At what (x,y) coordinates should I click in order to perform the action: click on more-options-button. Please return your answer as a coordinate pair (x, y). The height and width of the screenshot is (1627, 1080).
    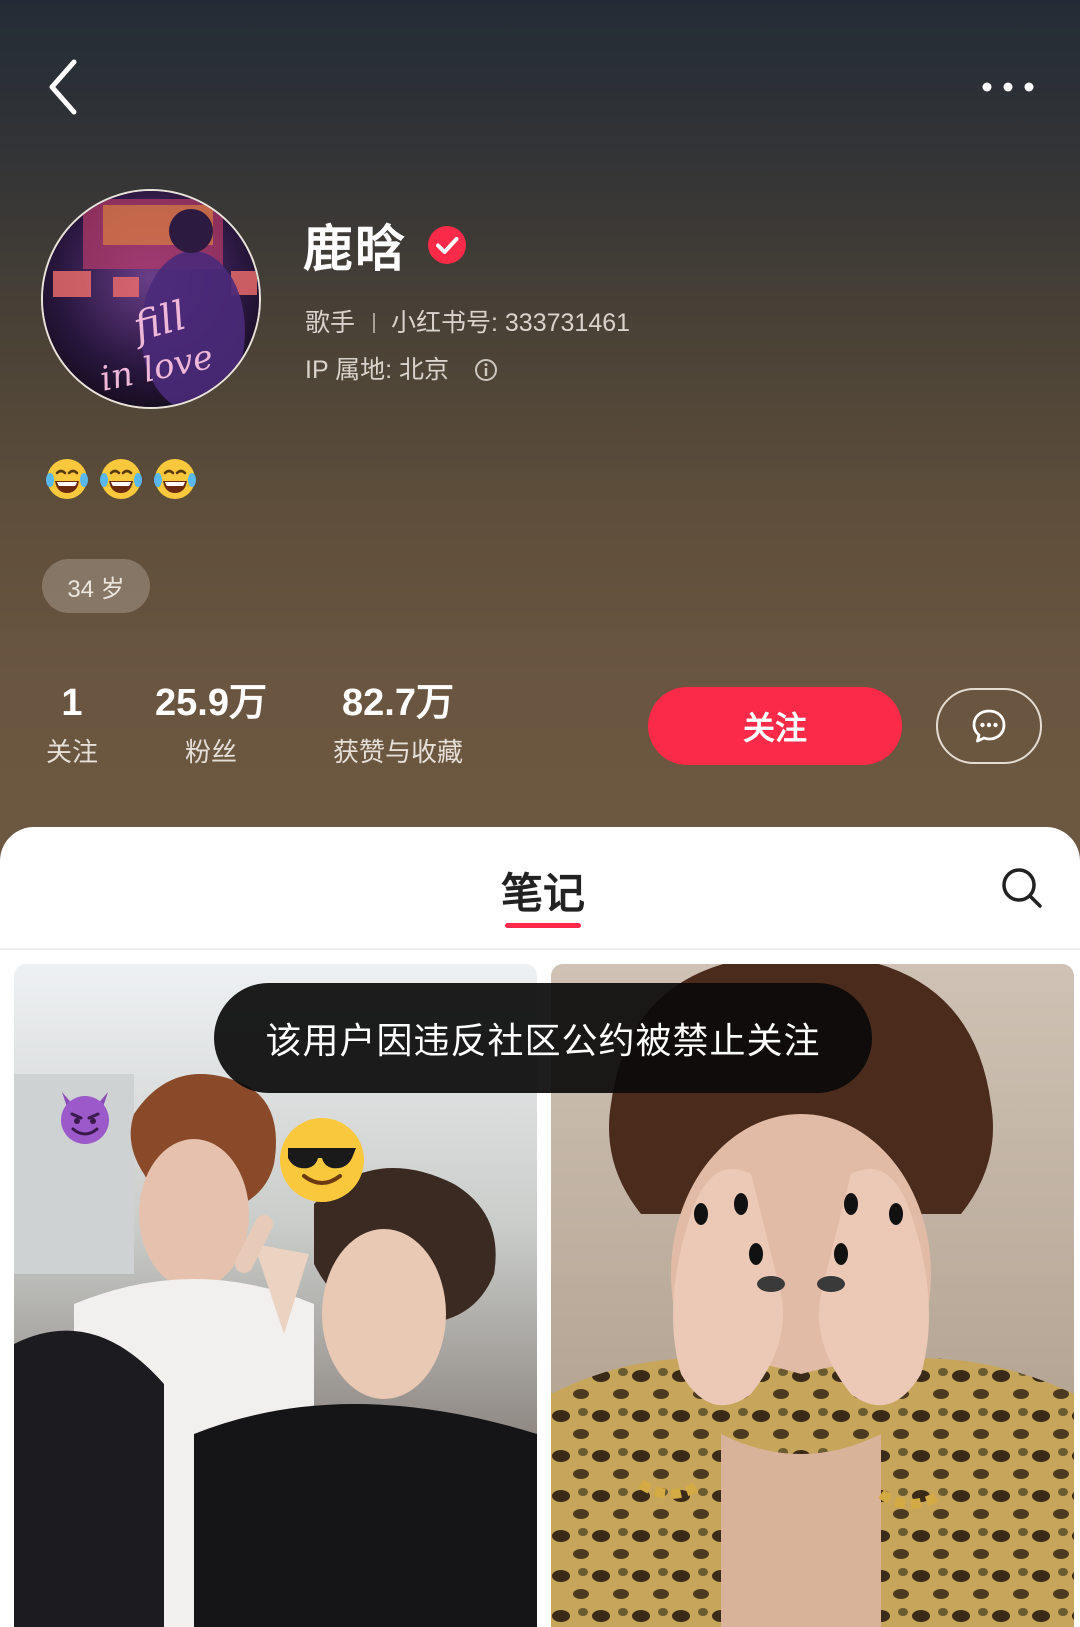
    Looking at the image, I should click on (1010, 87).